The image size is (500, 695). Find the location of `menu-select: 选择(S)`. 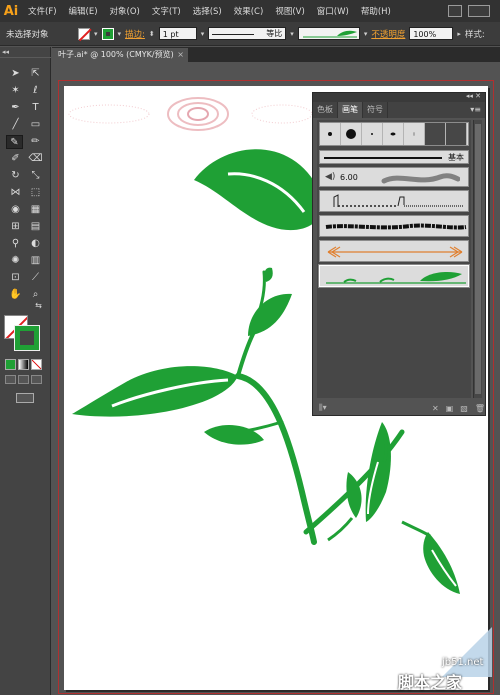

menu-select: 选择(S) is located at coordinates (207, 11).